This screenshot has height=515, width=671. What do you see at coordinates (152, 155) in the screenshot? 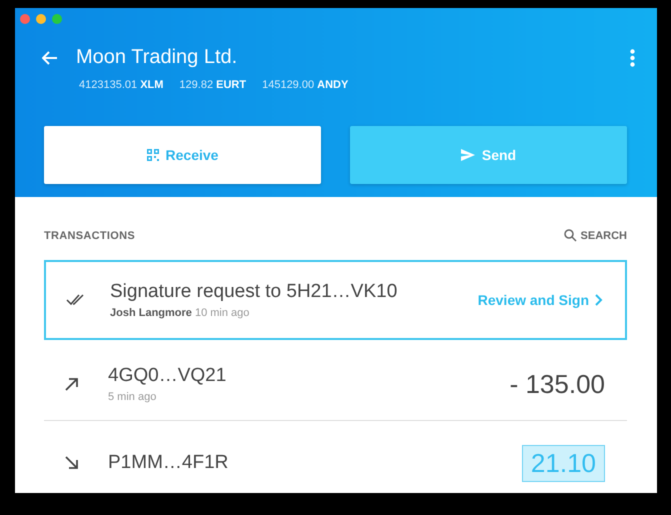
I see `qr-code-icon` at bounding box center [152, 155].